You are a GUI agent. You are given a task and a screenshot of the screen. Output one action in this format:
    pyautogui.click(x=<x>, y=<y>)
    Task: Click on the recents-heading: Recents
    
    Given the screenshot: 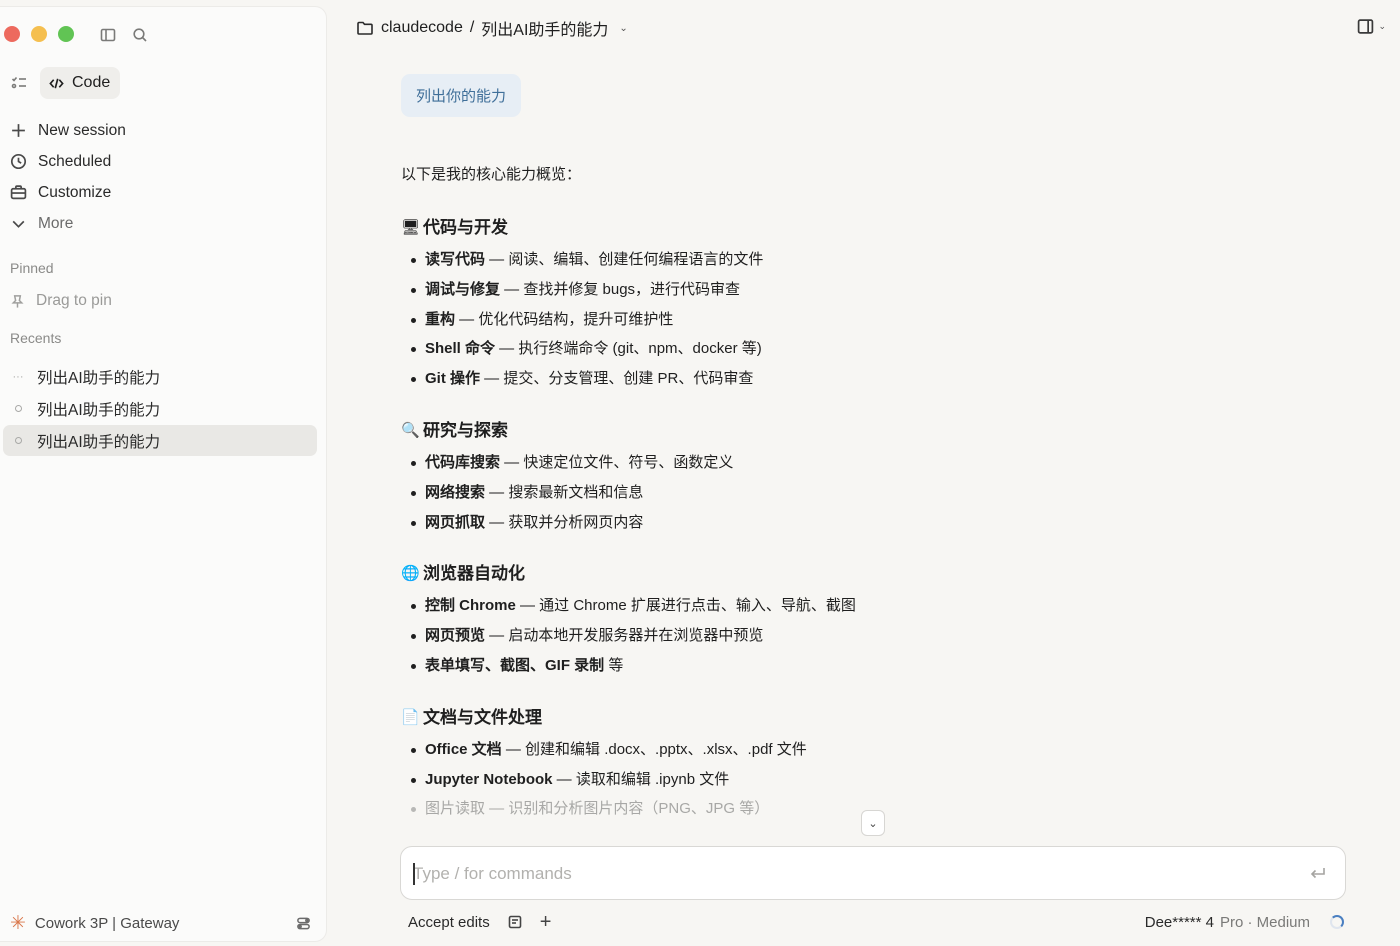 What is the action you would take?
    pyautogui.click(x=36, y=338)
    